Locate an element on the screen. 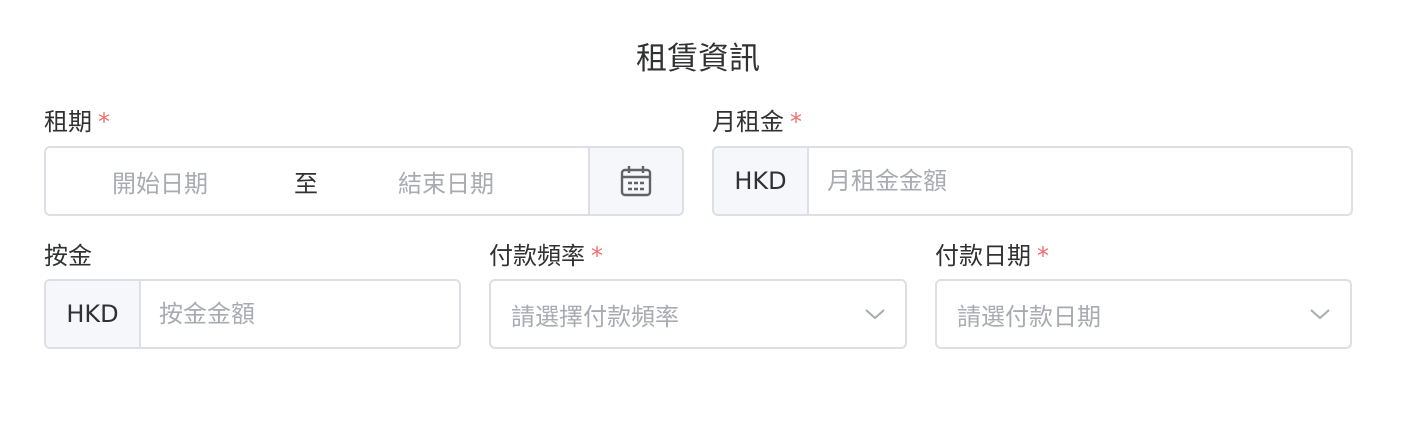  section-title: 租賃資訊 is located at coordinates (698, 59).